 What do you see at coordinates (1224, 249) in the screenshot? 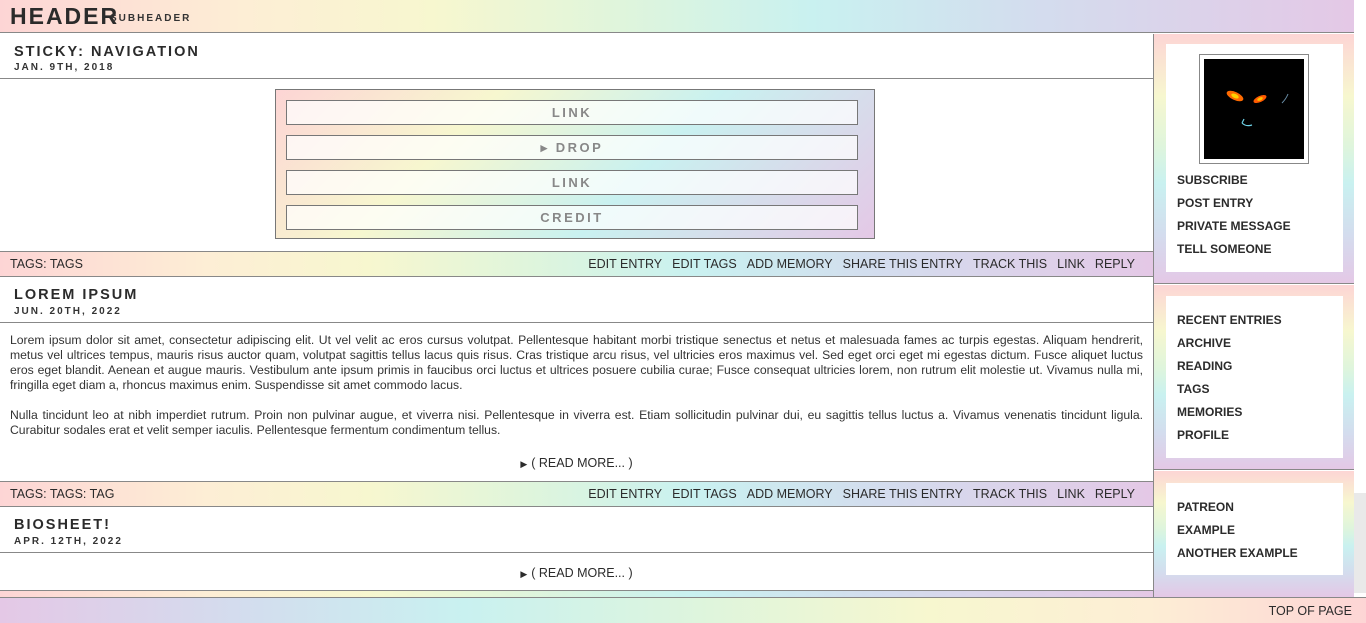
I see `tell-someone-link: TELL SOMEONE` at bounding box center [1224, 249].